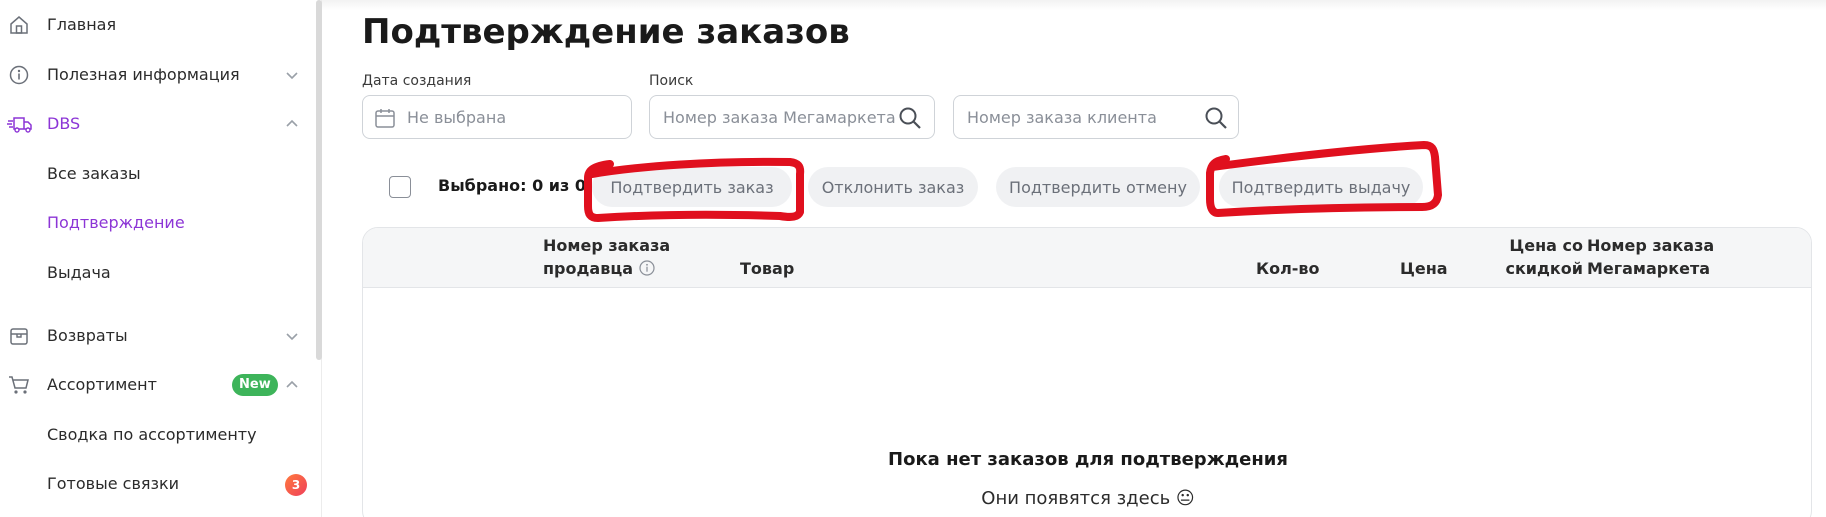  I want to click on sidebar-item-dbs: DBS, so click(158, 123).